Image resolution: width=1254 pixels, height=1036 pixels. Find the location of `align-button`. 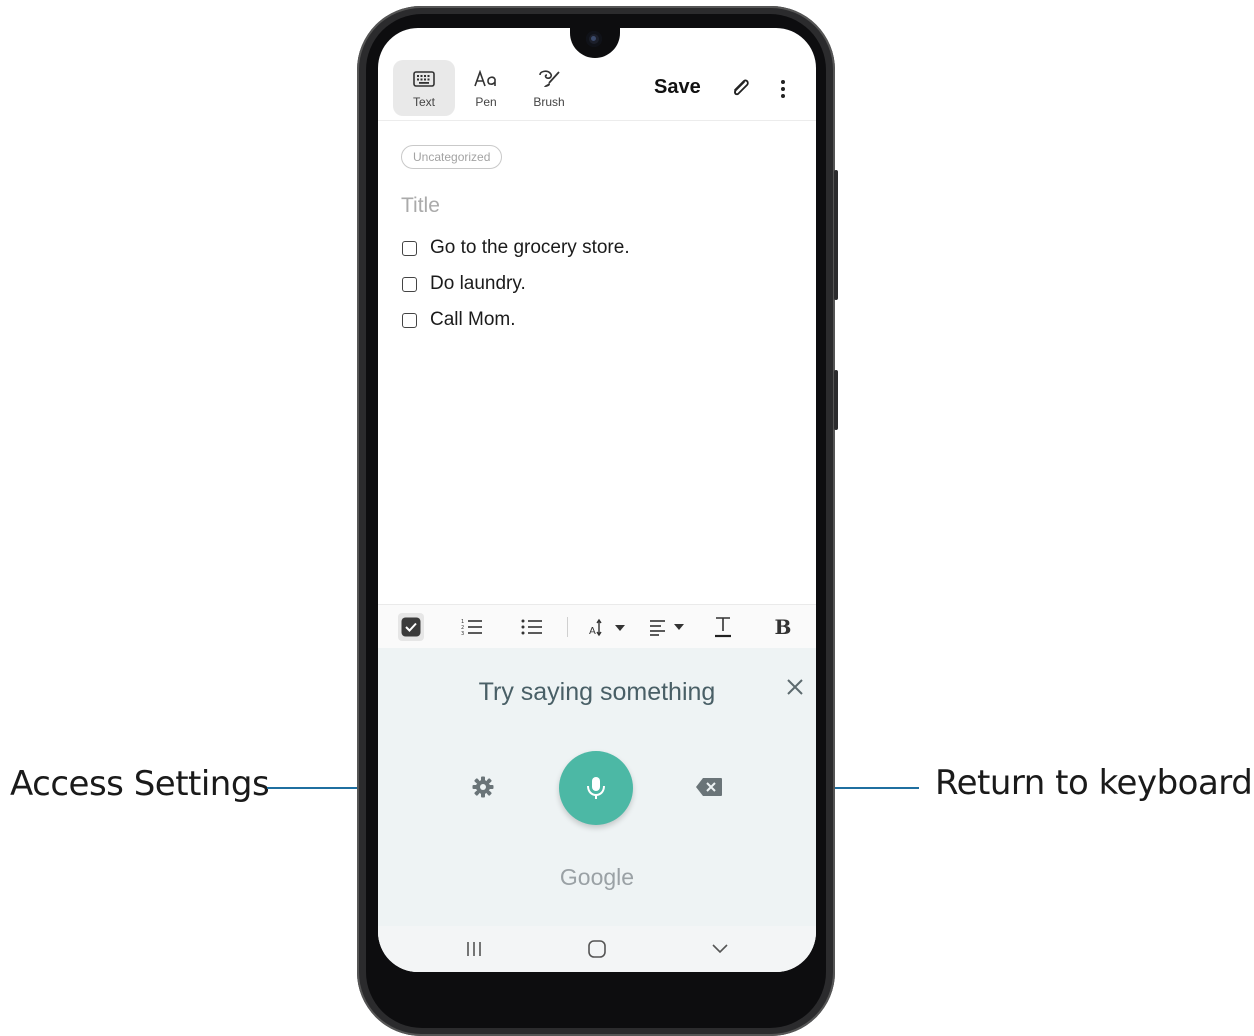

align-button is located at coordinates (668, 627).